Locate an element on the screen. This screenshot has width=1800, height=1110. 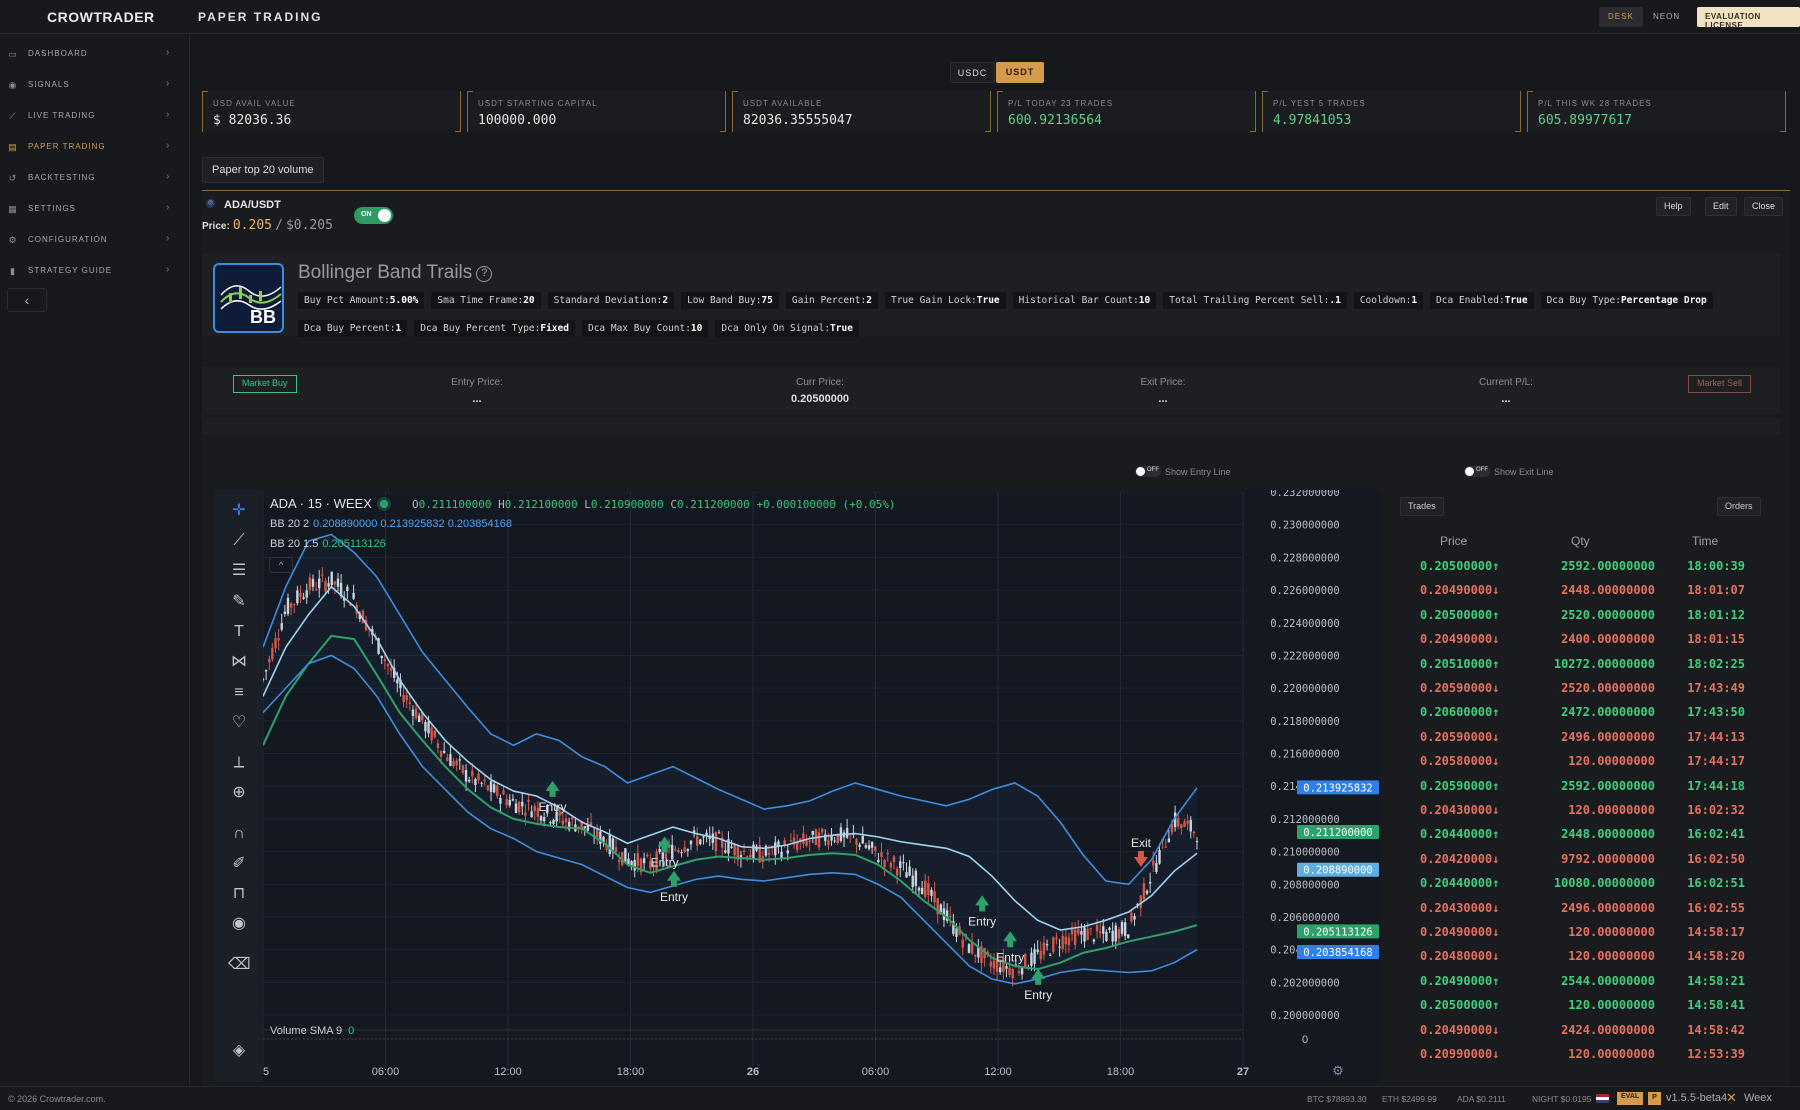
currency-usdt-button: USDT is located at coordinates (1020, 72).